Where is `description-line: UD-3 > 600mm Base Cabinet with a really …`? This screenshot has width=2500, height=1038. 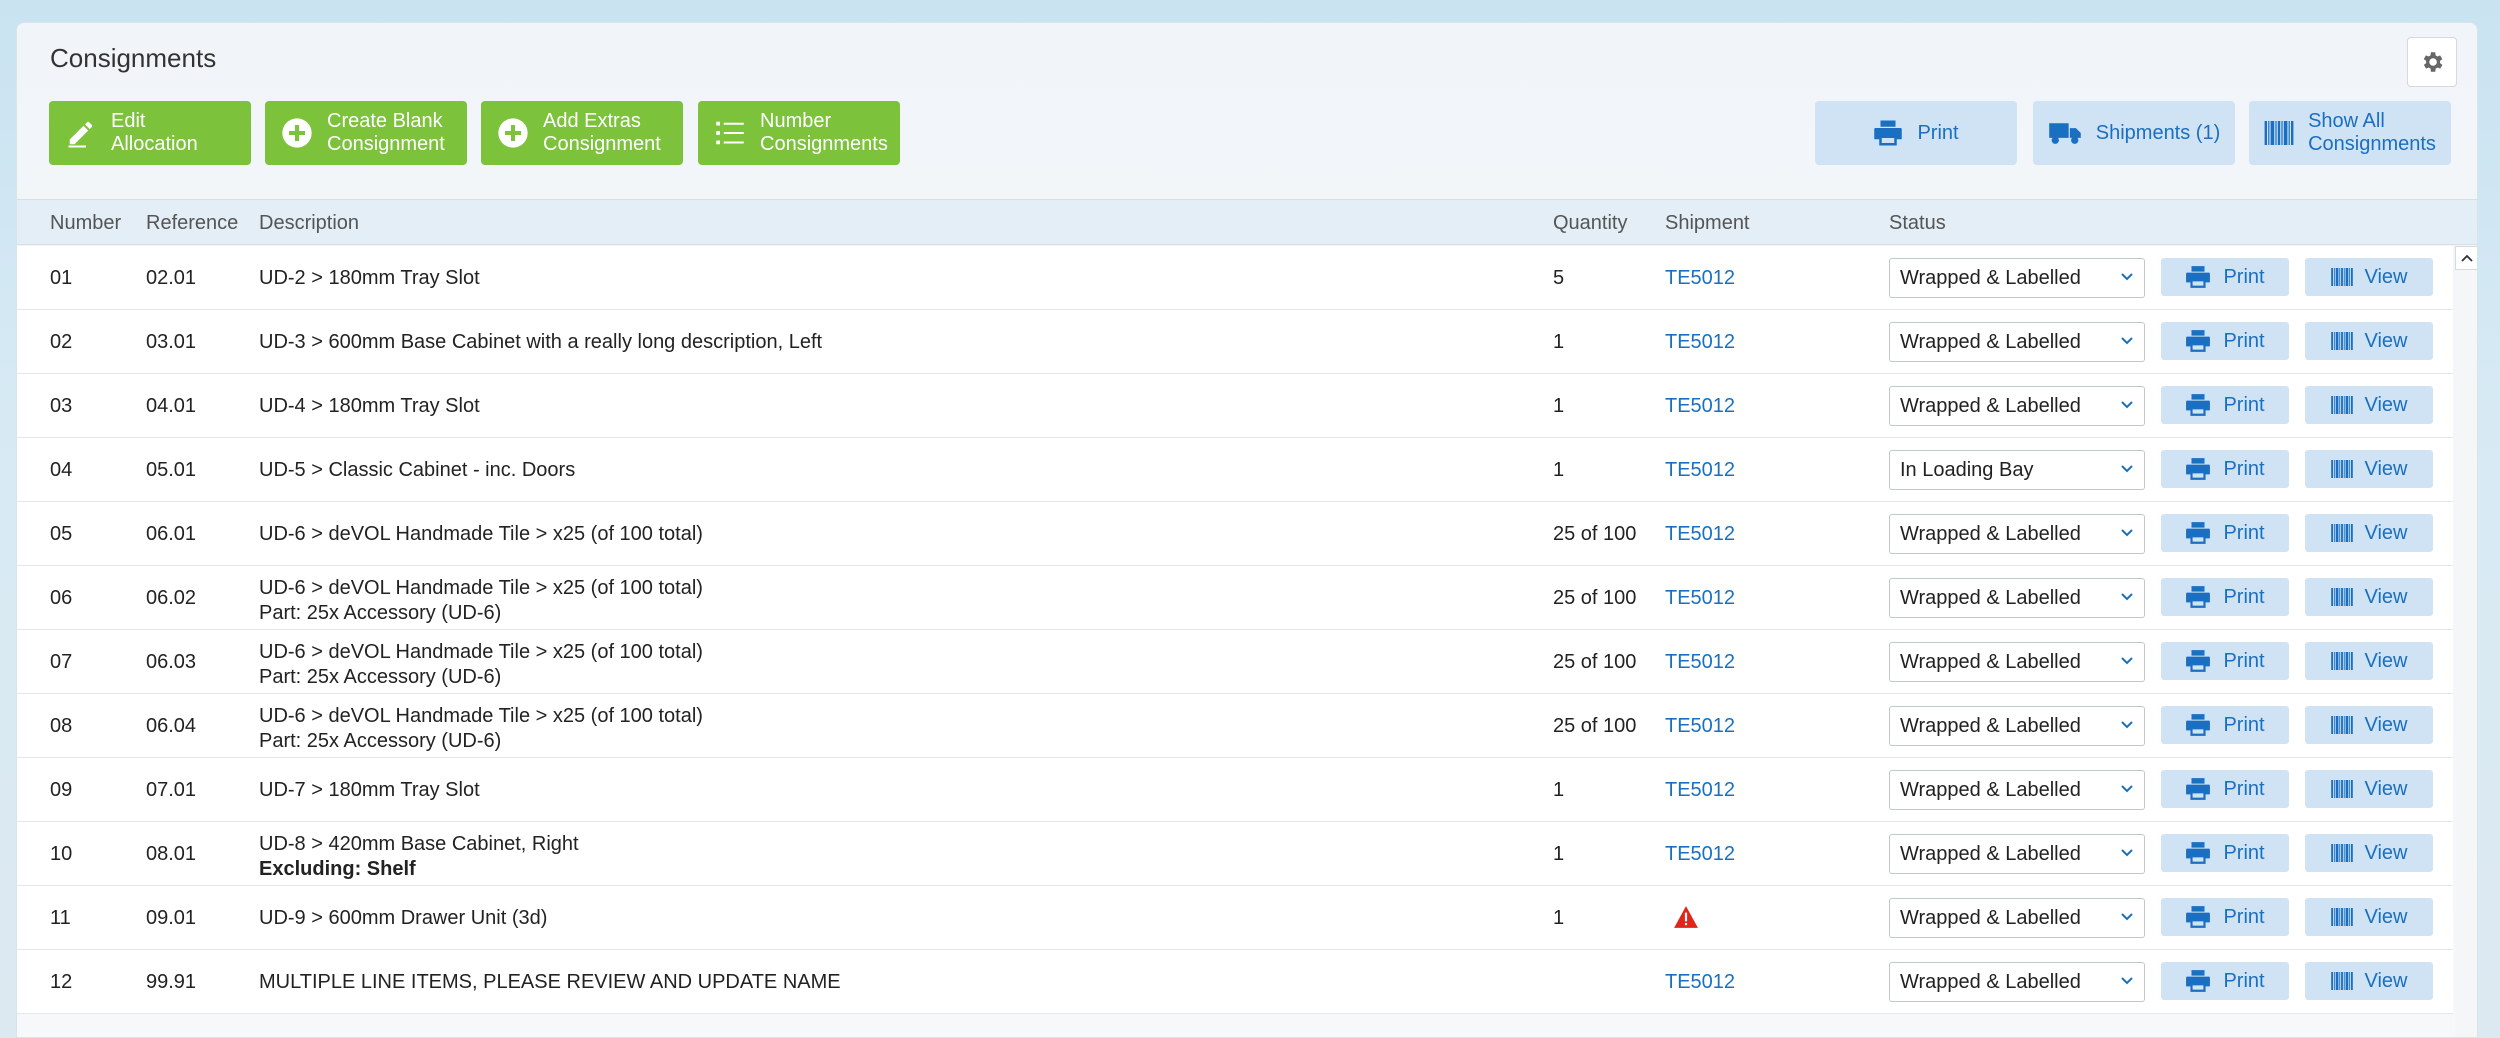 description-line: UD-3 > 600mm Base Cabinet with a really … is located at coordinates (541, 342).